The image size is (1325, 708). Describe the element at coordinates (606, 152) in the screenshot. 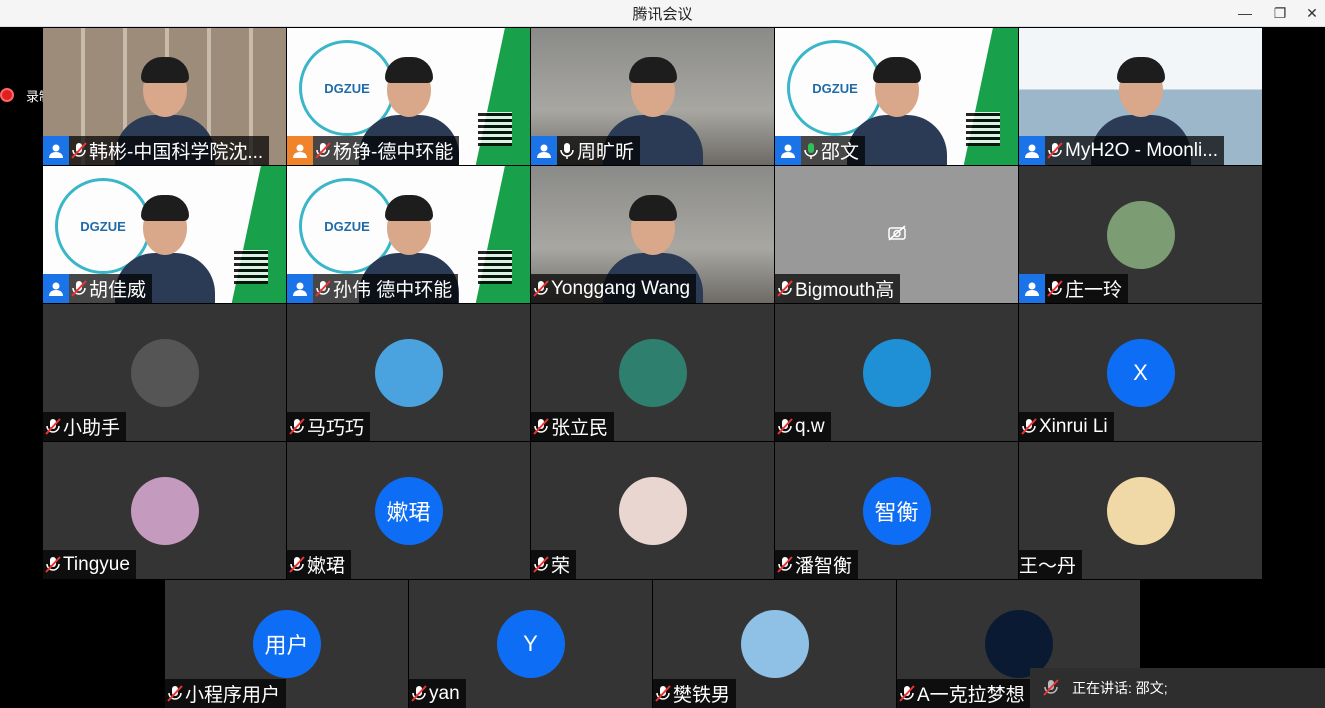

I see `participant-name: 周旷昕` at that location.